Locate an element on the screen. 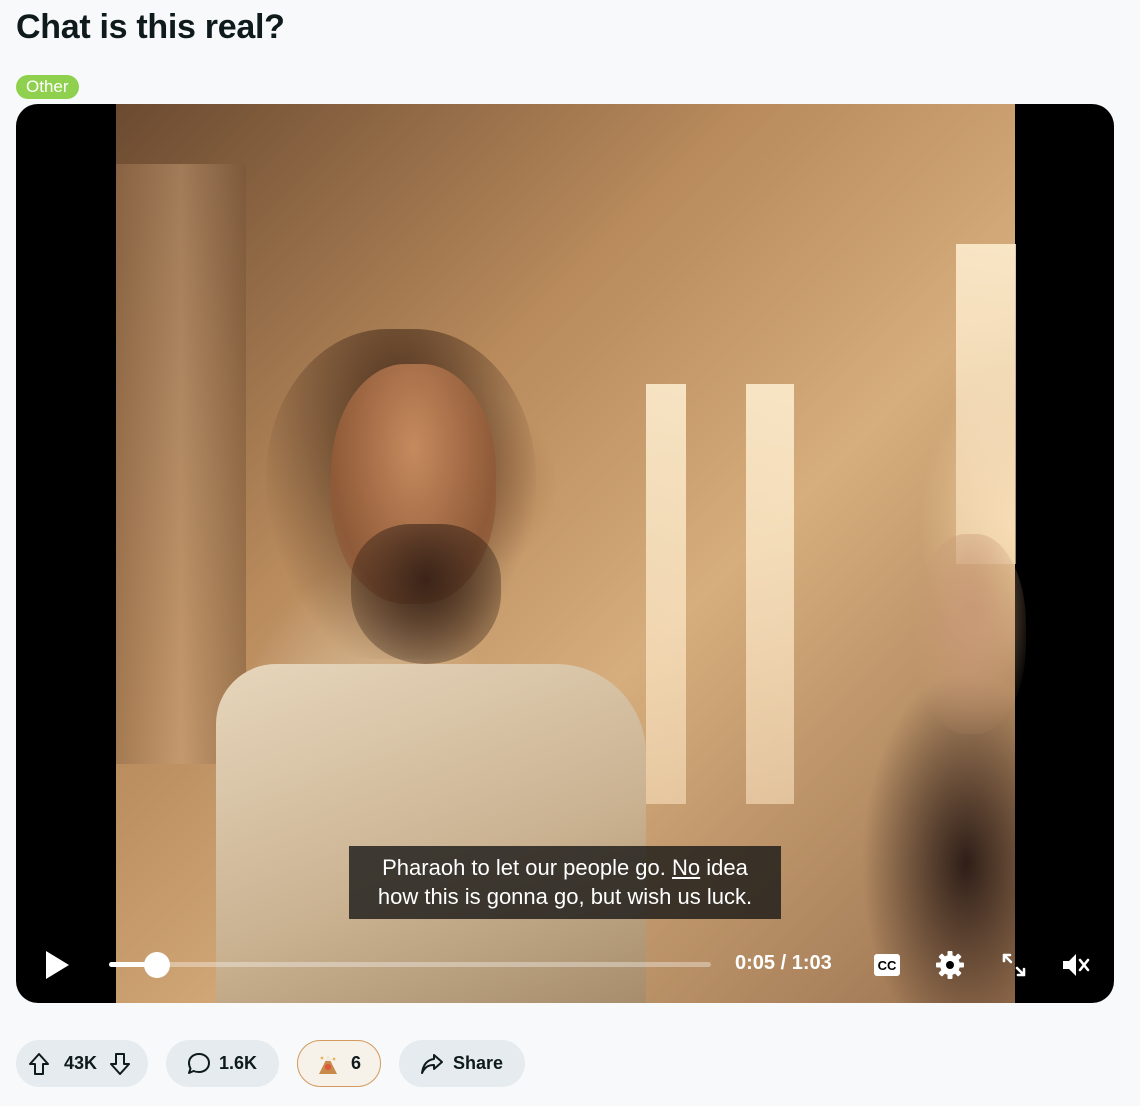 The width and height of the screenshot is (1140, 1106). comments-button: 1.6K is located at coordinates (222, 1063).